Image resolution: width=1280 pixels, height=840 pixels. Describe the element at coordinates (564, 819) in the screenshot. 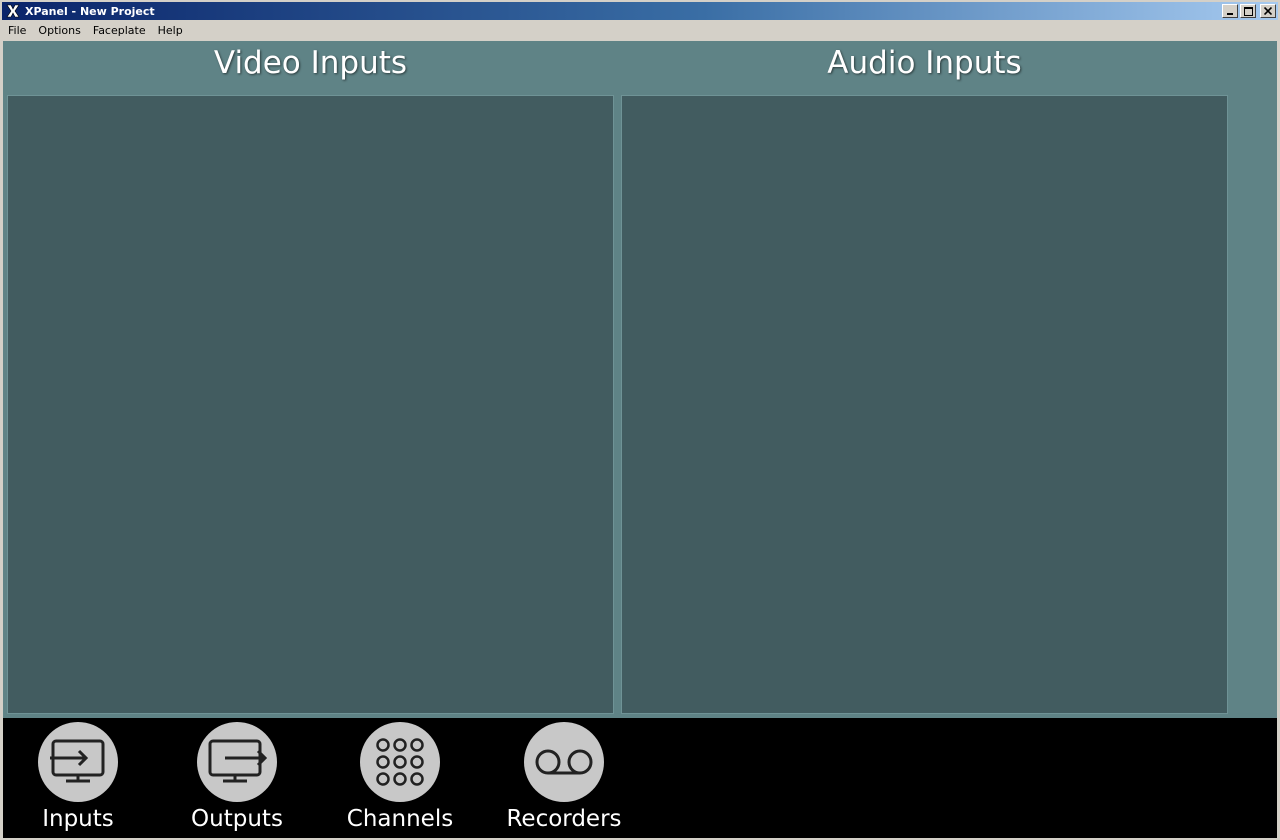

I see `nav-recorders-label: Recorders` at that location.